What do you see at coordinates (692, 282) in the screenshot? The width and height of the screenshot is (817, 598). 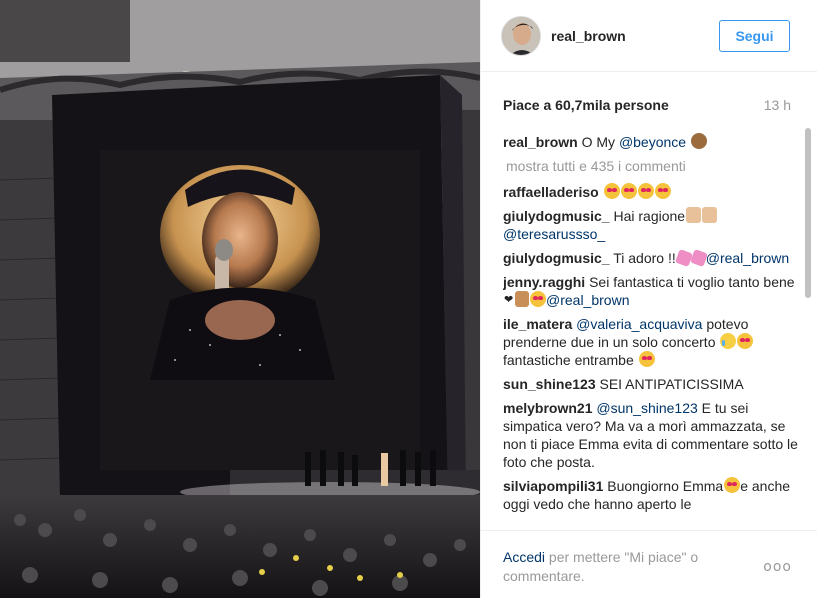 I see `comment-text: Sei fantastica ti voglio tanto bene` at bounding box center [692, 282].